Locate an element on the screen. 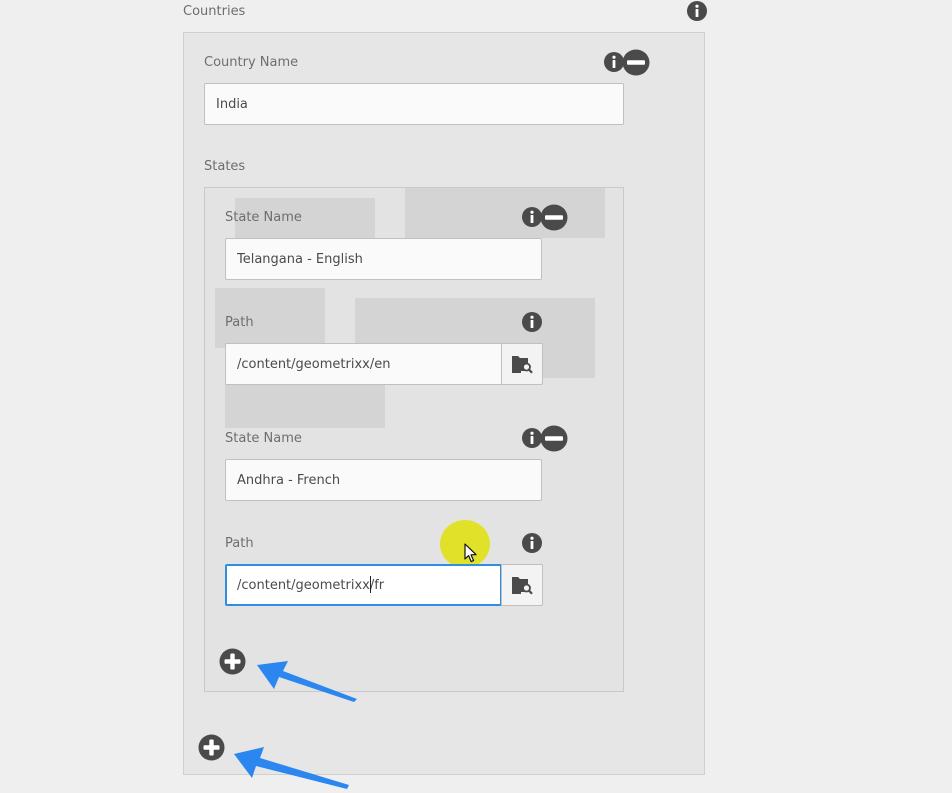  add-country-button is located at coordinates (211, 747).